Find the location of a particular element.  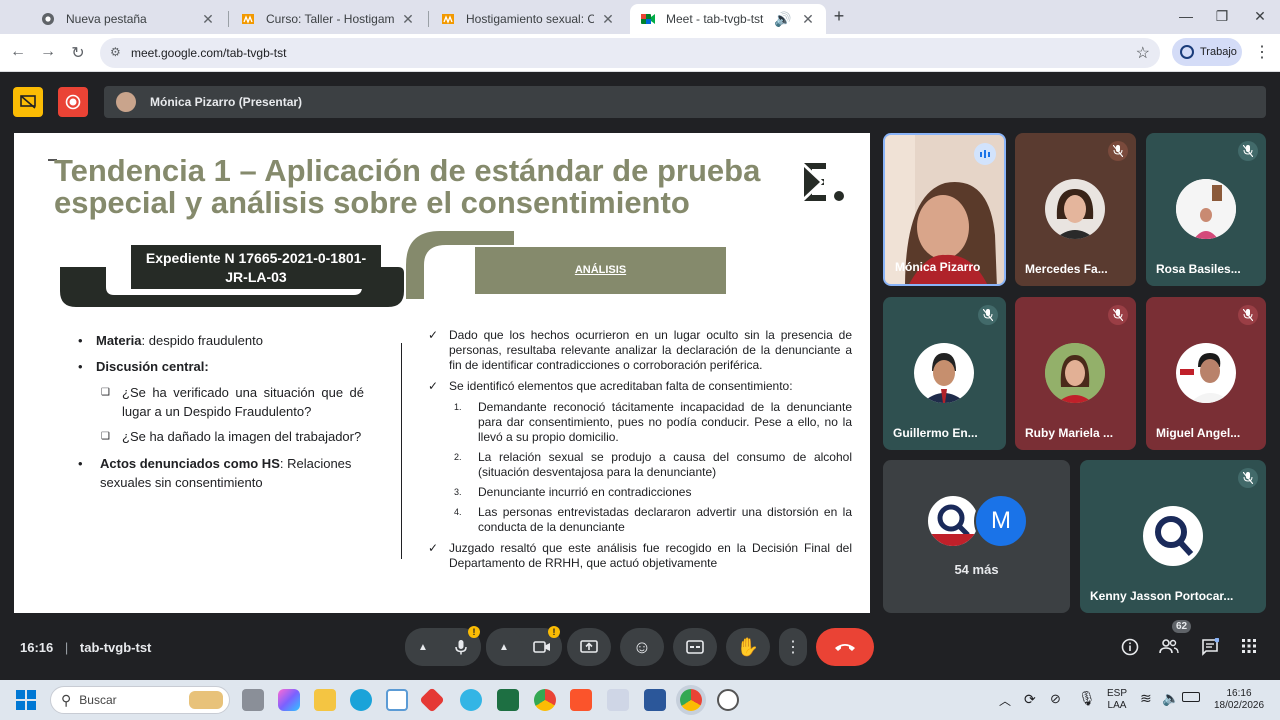

meeting-time: 16:16 is located at coordinates (37, 647).